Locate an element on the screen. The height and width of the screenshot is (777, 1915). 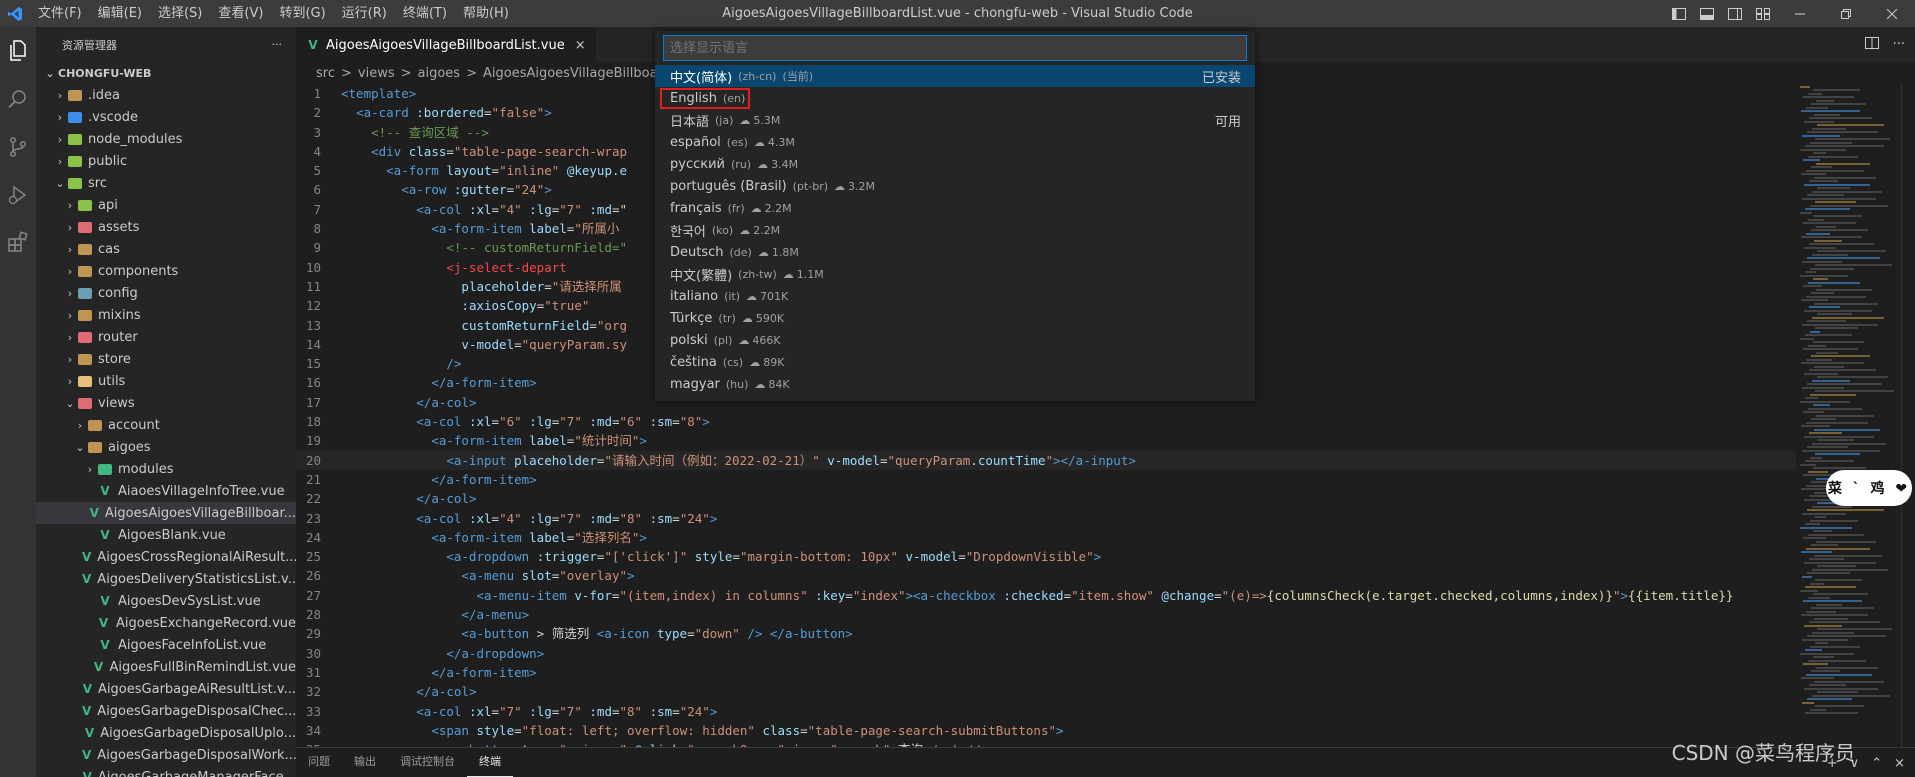
vue-file-icon: V is located at coordinates (87, 557).